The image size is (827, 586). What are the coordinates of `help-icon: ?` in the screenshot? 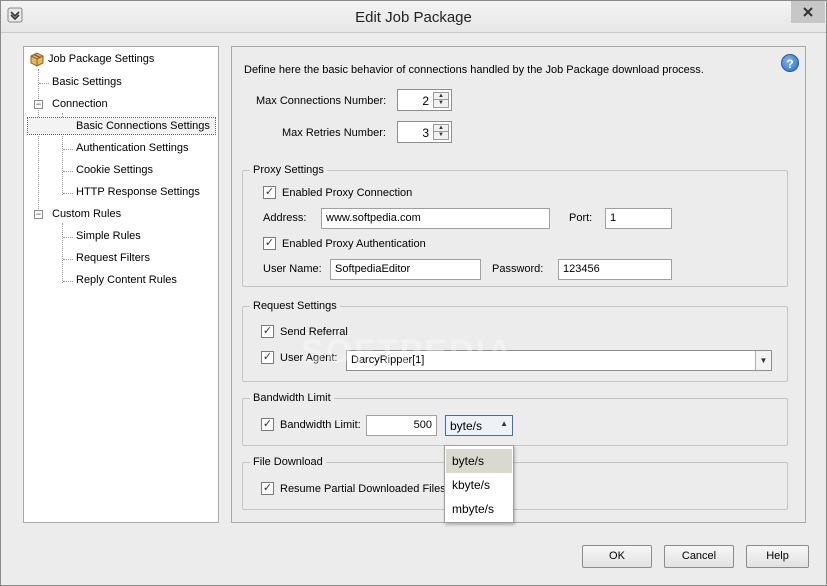 It's located at (790, 63).